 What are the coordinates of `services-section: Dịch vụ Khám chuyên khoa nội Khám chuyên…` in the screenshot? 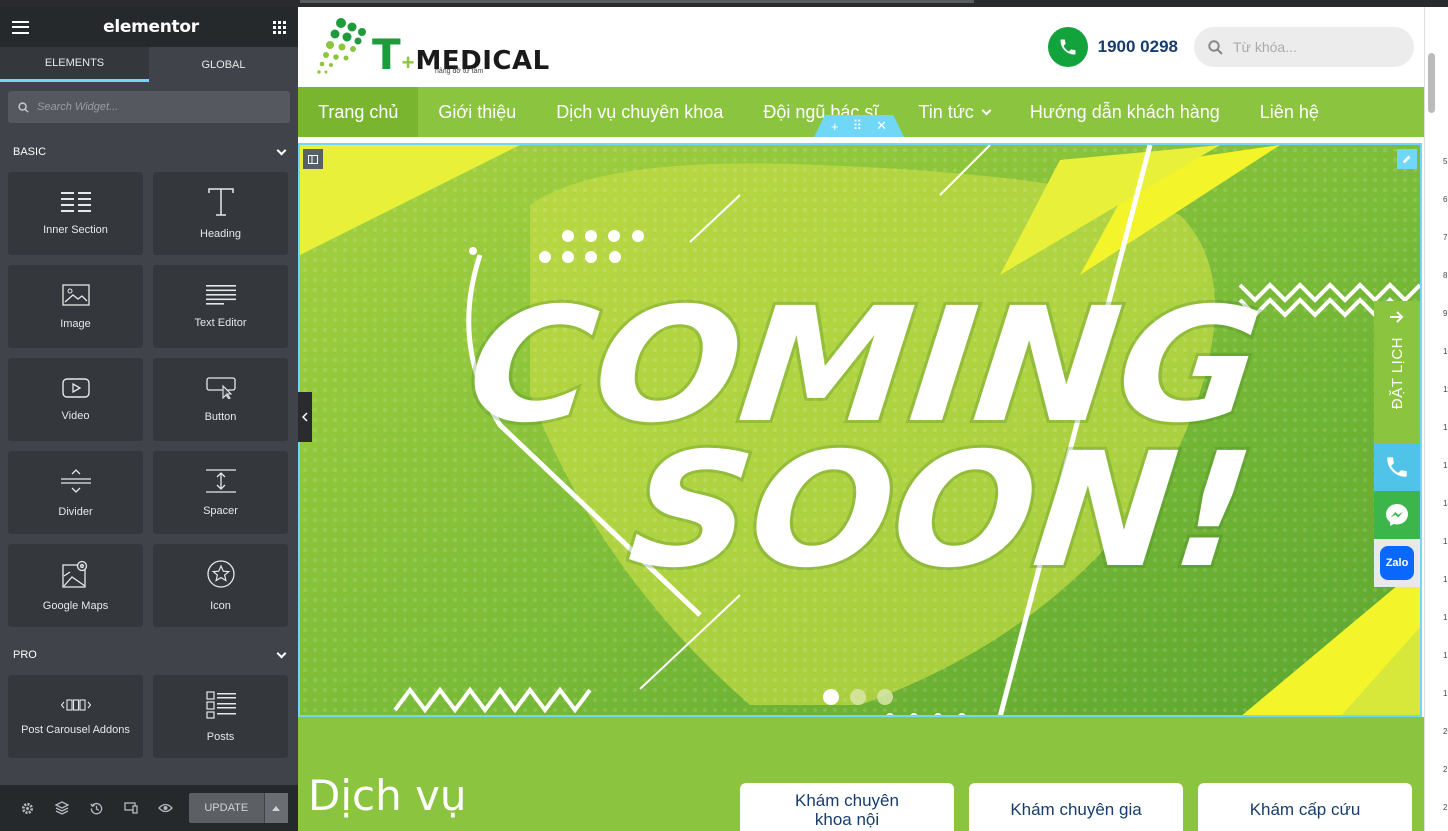 It's located at (861, 774).